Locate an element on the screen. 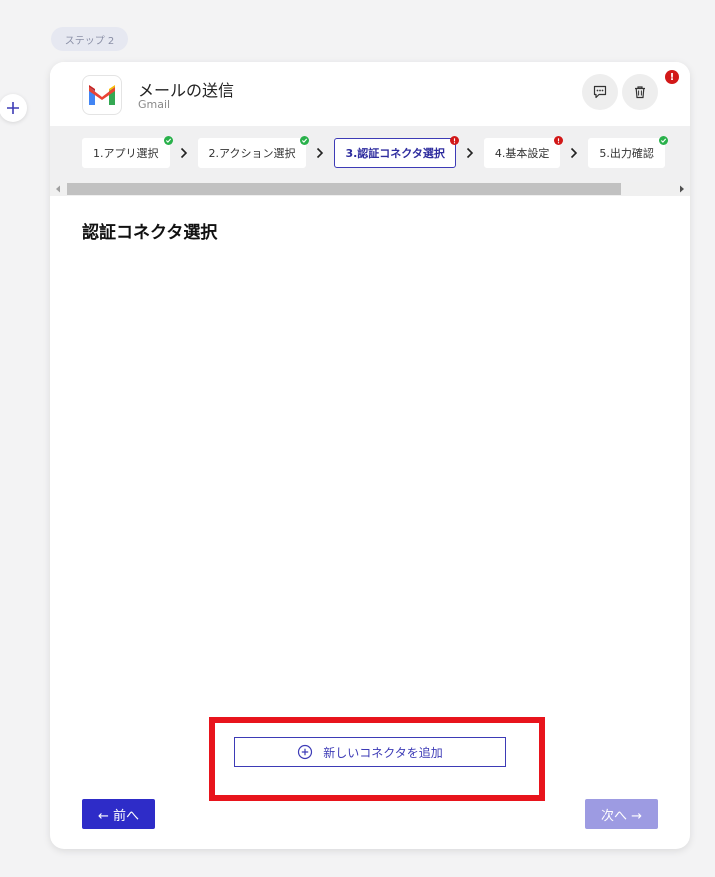 The width and height of the screenshot is (715, 877). tab-label: 3.認証コネクタ選択 is located at coordinates (395, 153).